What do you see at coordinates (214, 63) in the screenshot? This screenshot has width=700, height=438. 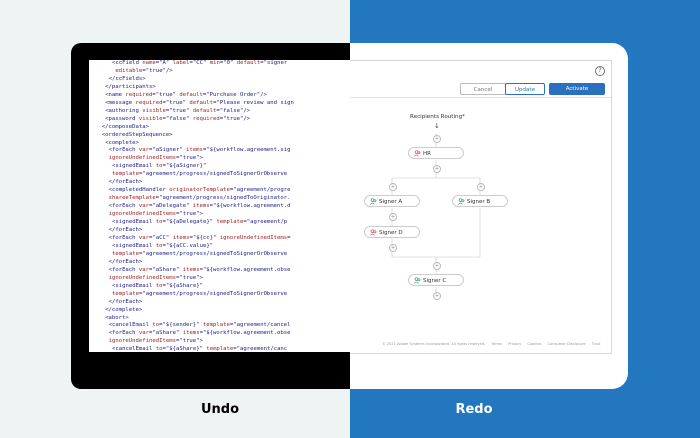 I see `code-token: min` at bounding box center [214, 63].